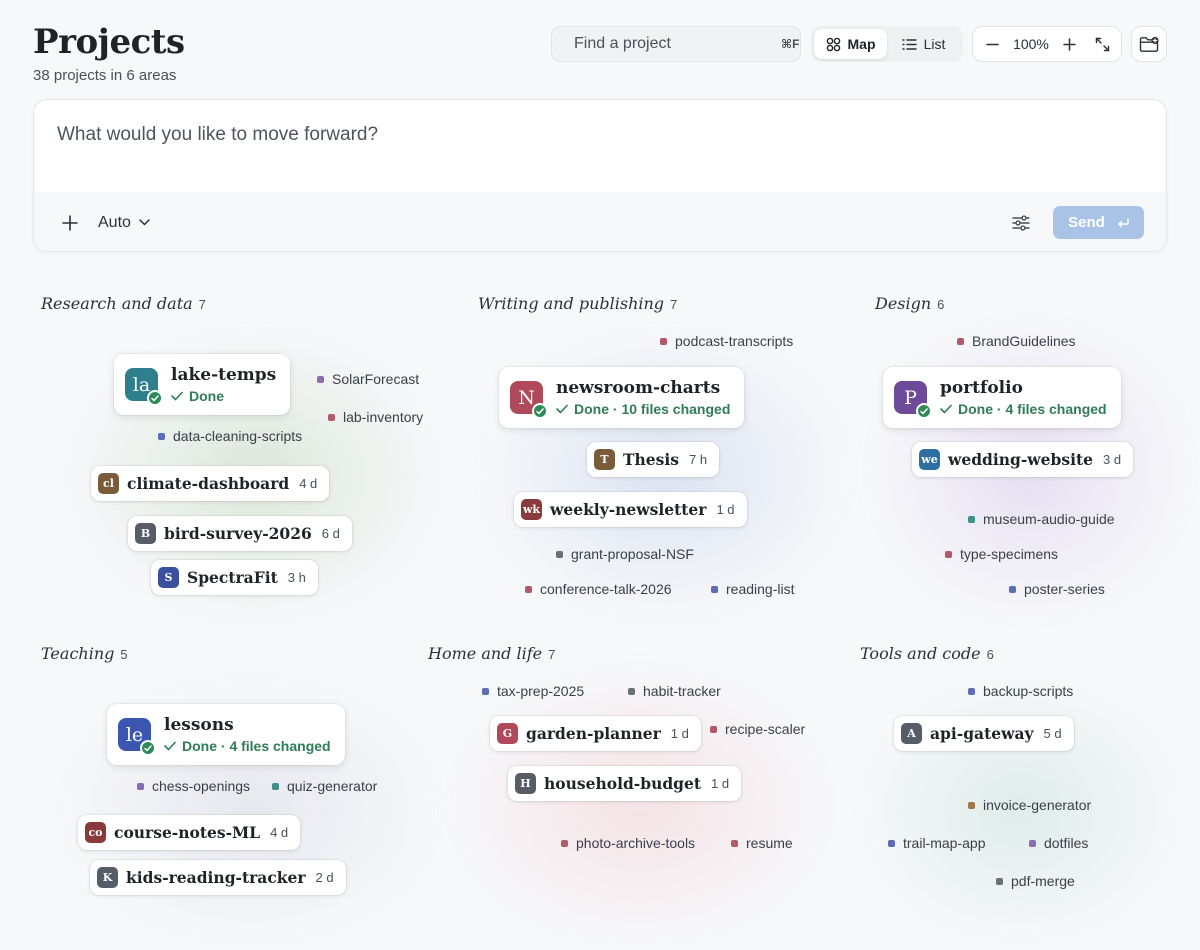 Image resolution: width=1200 pixels, height=950 pixels. Describe the element at coordinates (923, 44) in the screenshot. I see `list-view-button: List` at that location.